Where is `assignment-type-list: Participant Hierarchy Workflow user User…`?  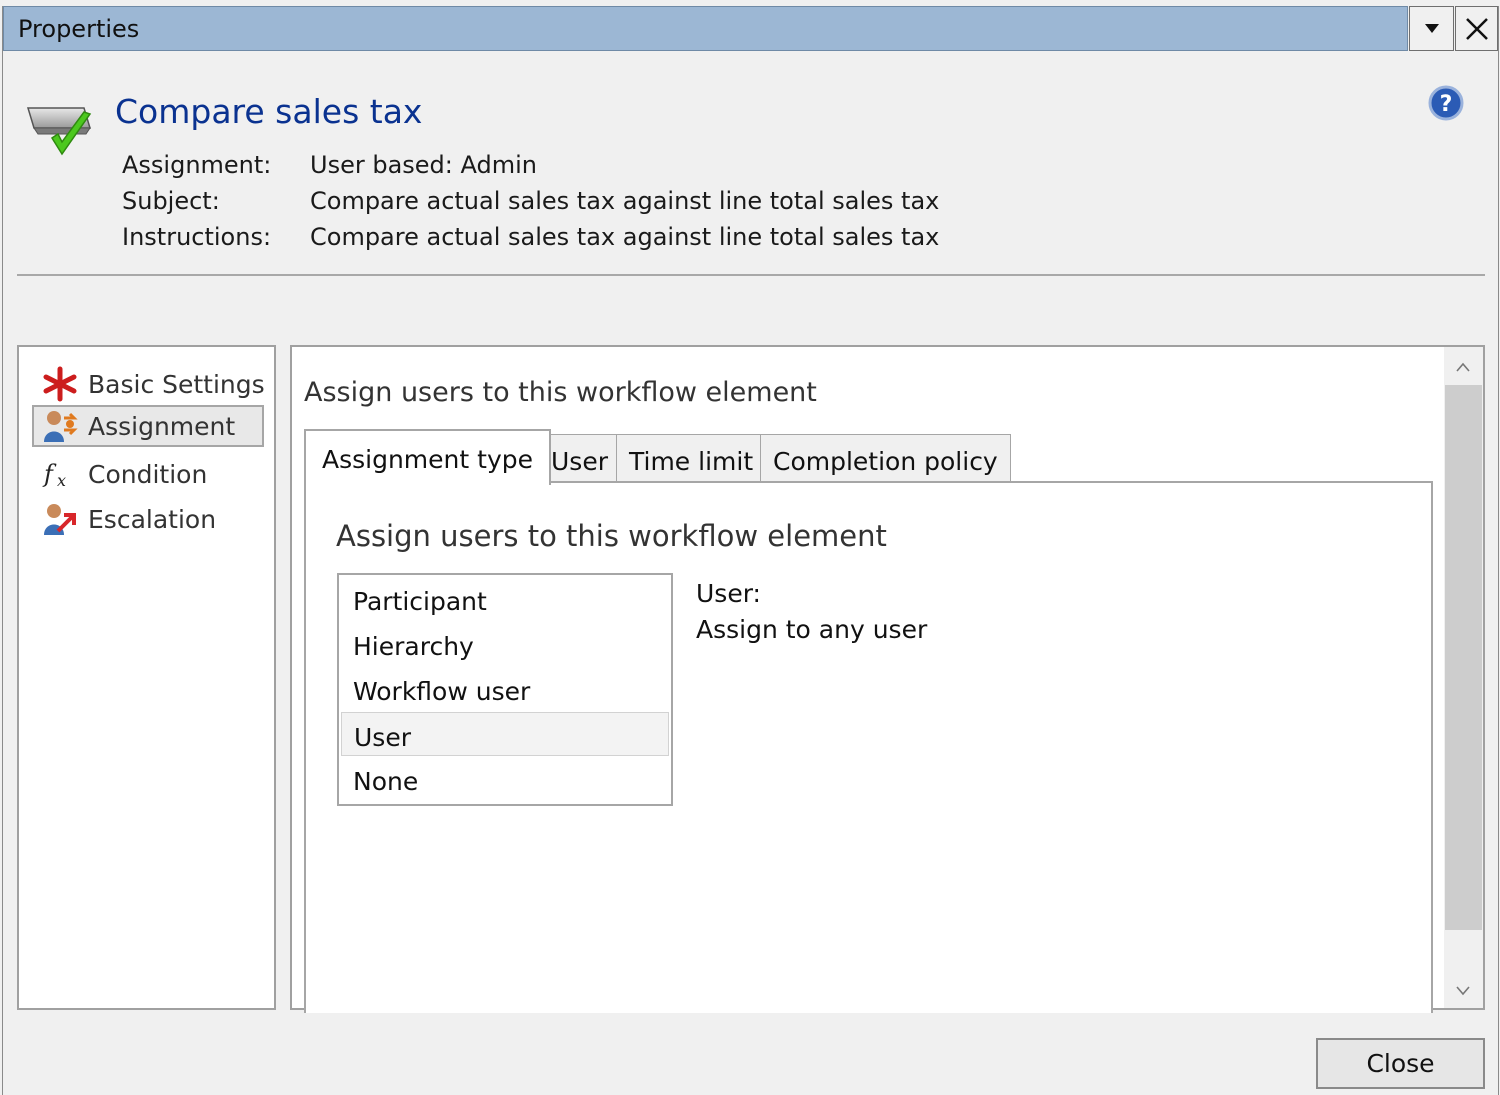
assignment-type-list: Participant Hierarchy Workflow user User… is located at coordinates (505, 689).